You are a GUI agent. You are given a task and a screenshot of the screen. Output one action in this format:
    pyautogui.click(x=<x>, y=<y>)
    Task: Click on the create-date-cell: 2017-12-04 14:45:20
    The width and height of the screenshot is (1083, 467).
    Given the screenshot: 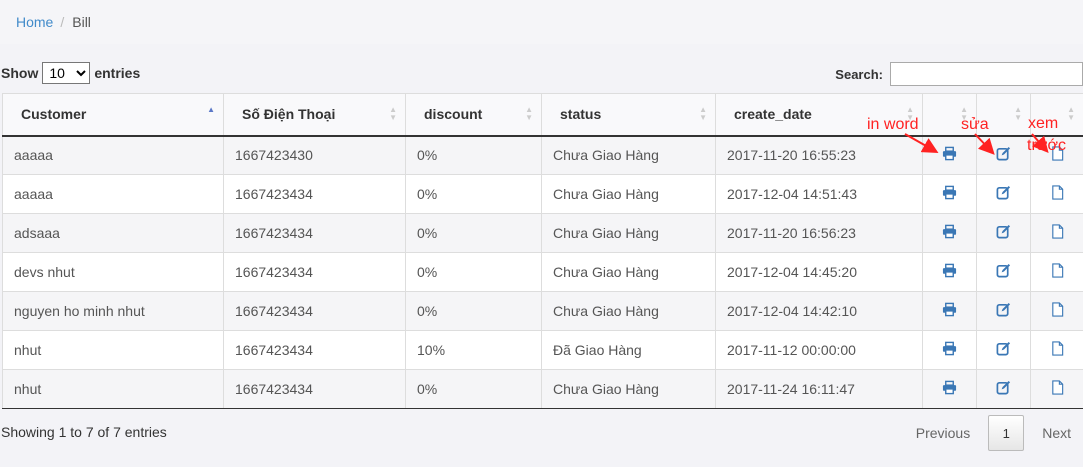 What is the action you would take?
    pyautogui.click(x=819, y=272)
    